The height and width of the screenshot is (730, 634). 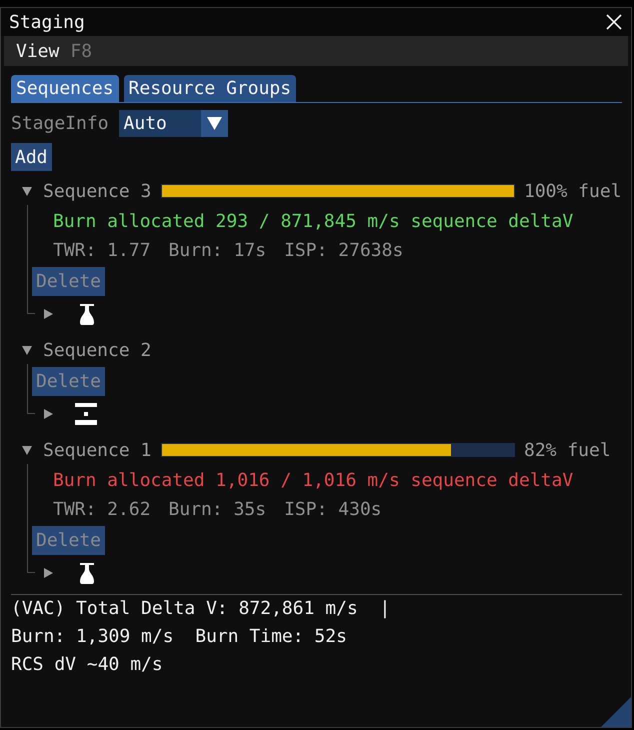 What do you see at coordinates (201, 609) in the screenshot?
I see `summary-text: (VAC) Total Delta V: 872,861 m/s |` at bounding box center [201, 609].